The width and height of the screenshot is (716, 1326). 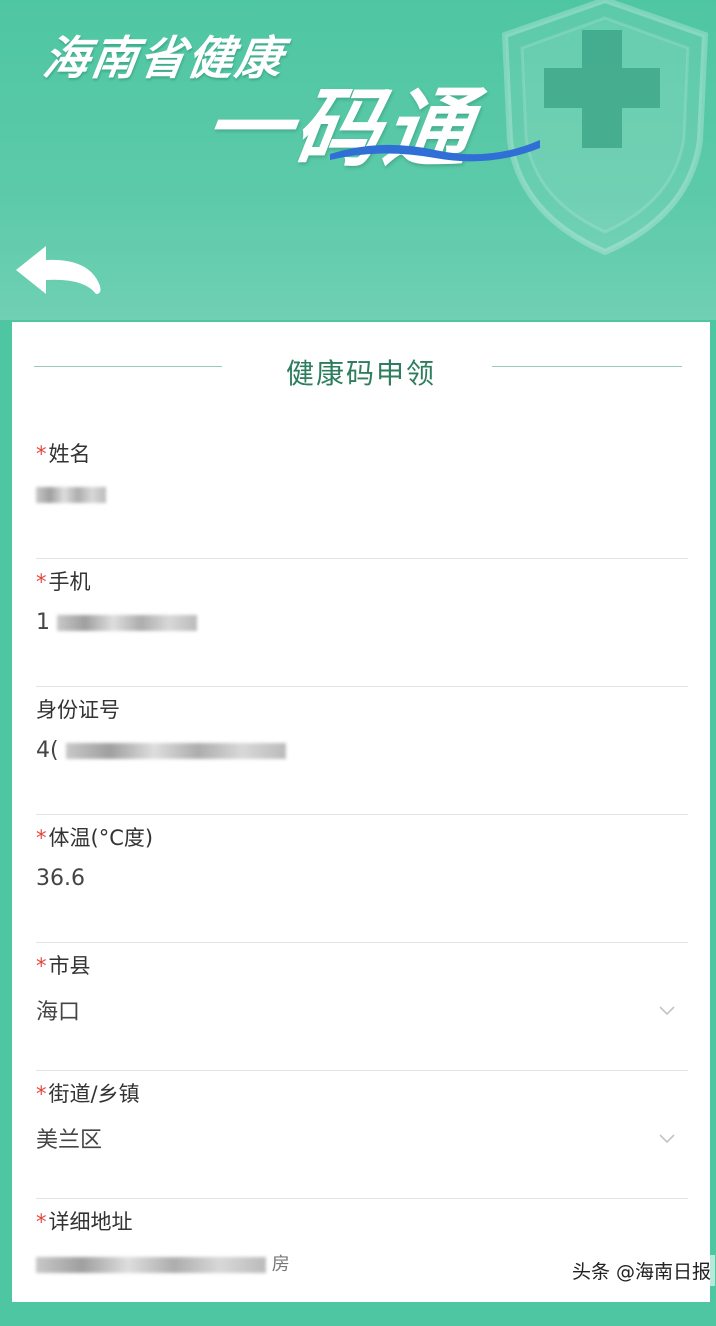 What do you see at coordinates (78, 710) in the screenshot?
I see `id-number-label: 身份证号` at bounding box center [78, 710].